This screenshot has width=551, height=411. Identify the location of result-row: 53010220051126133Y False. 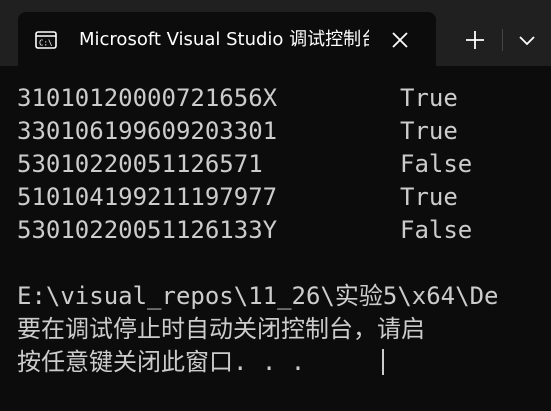
(244, 230).